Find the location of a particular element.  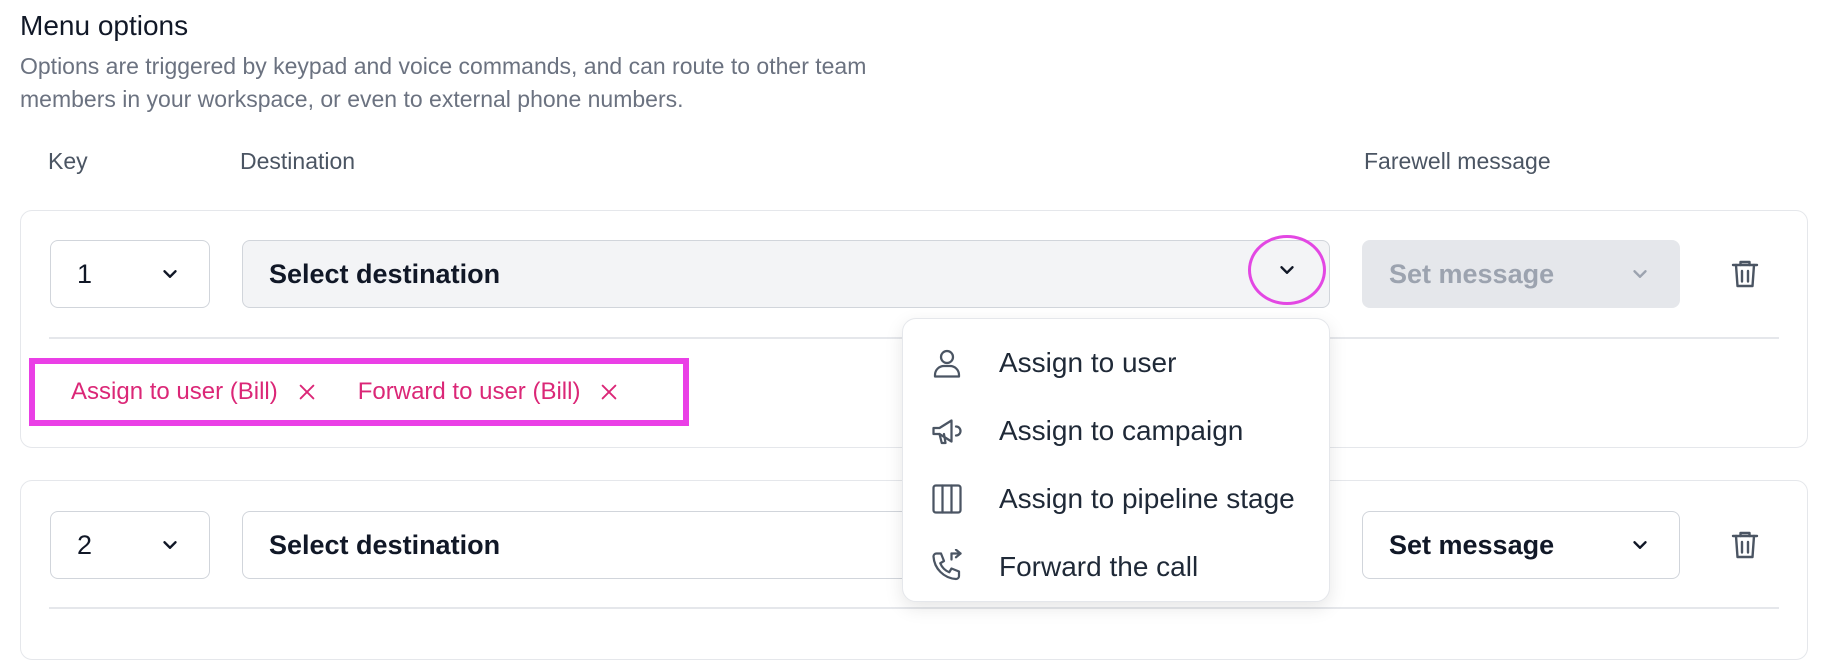

destination-select-1: Select destination is located at coordinates (786, 274).